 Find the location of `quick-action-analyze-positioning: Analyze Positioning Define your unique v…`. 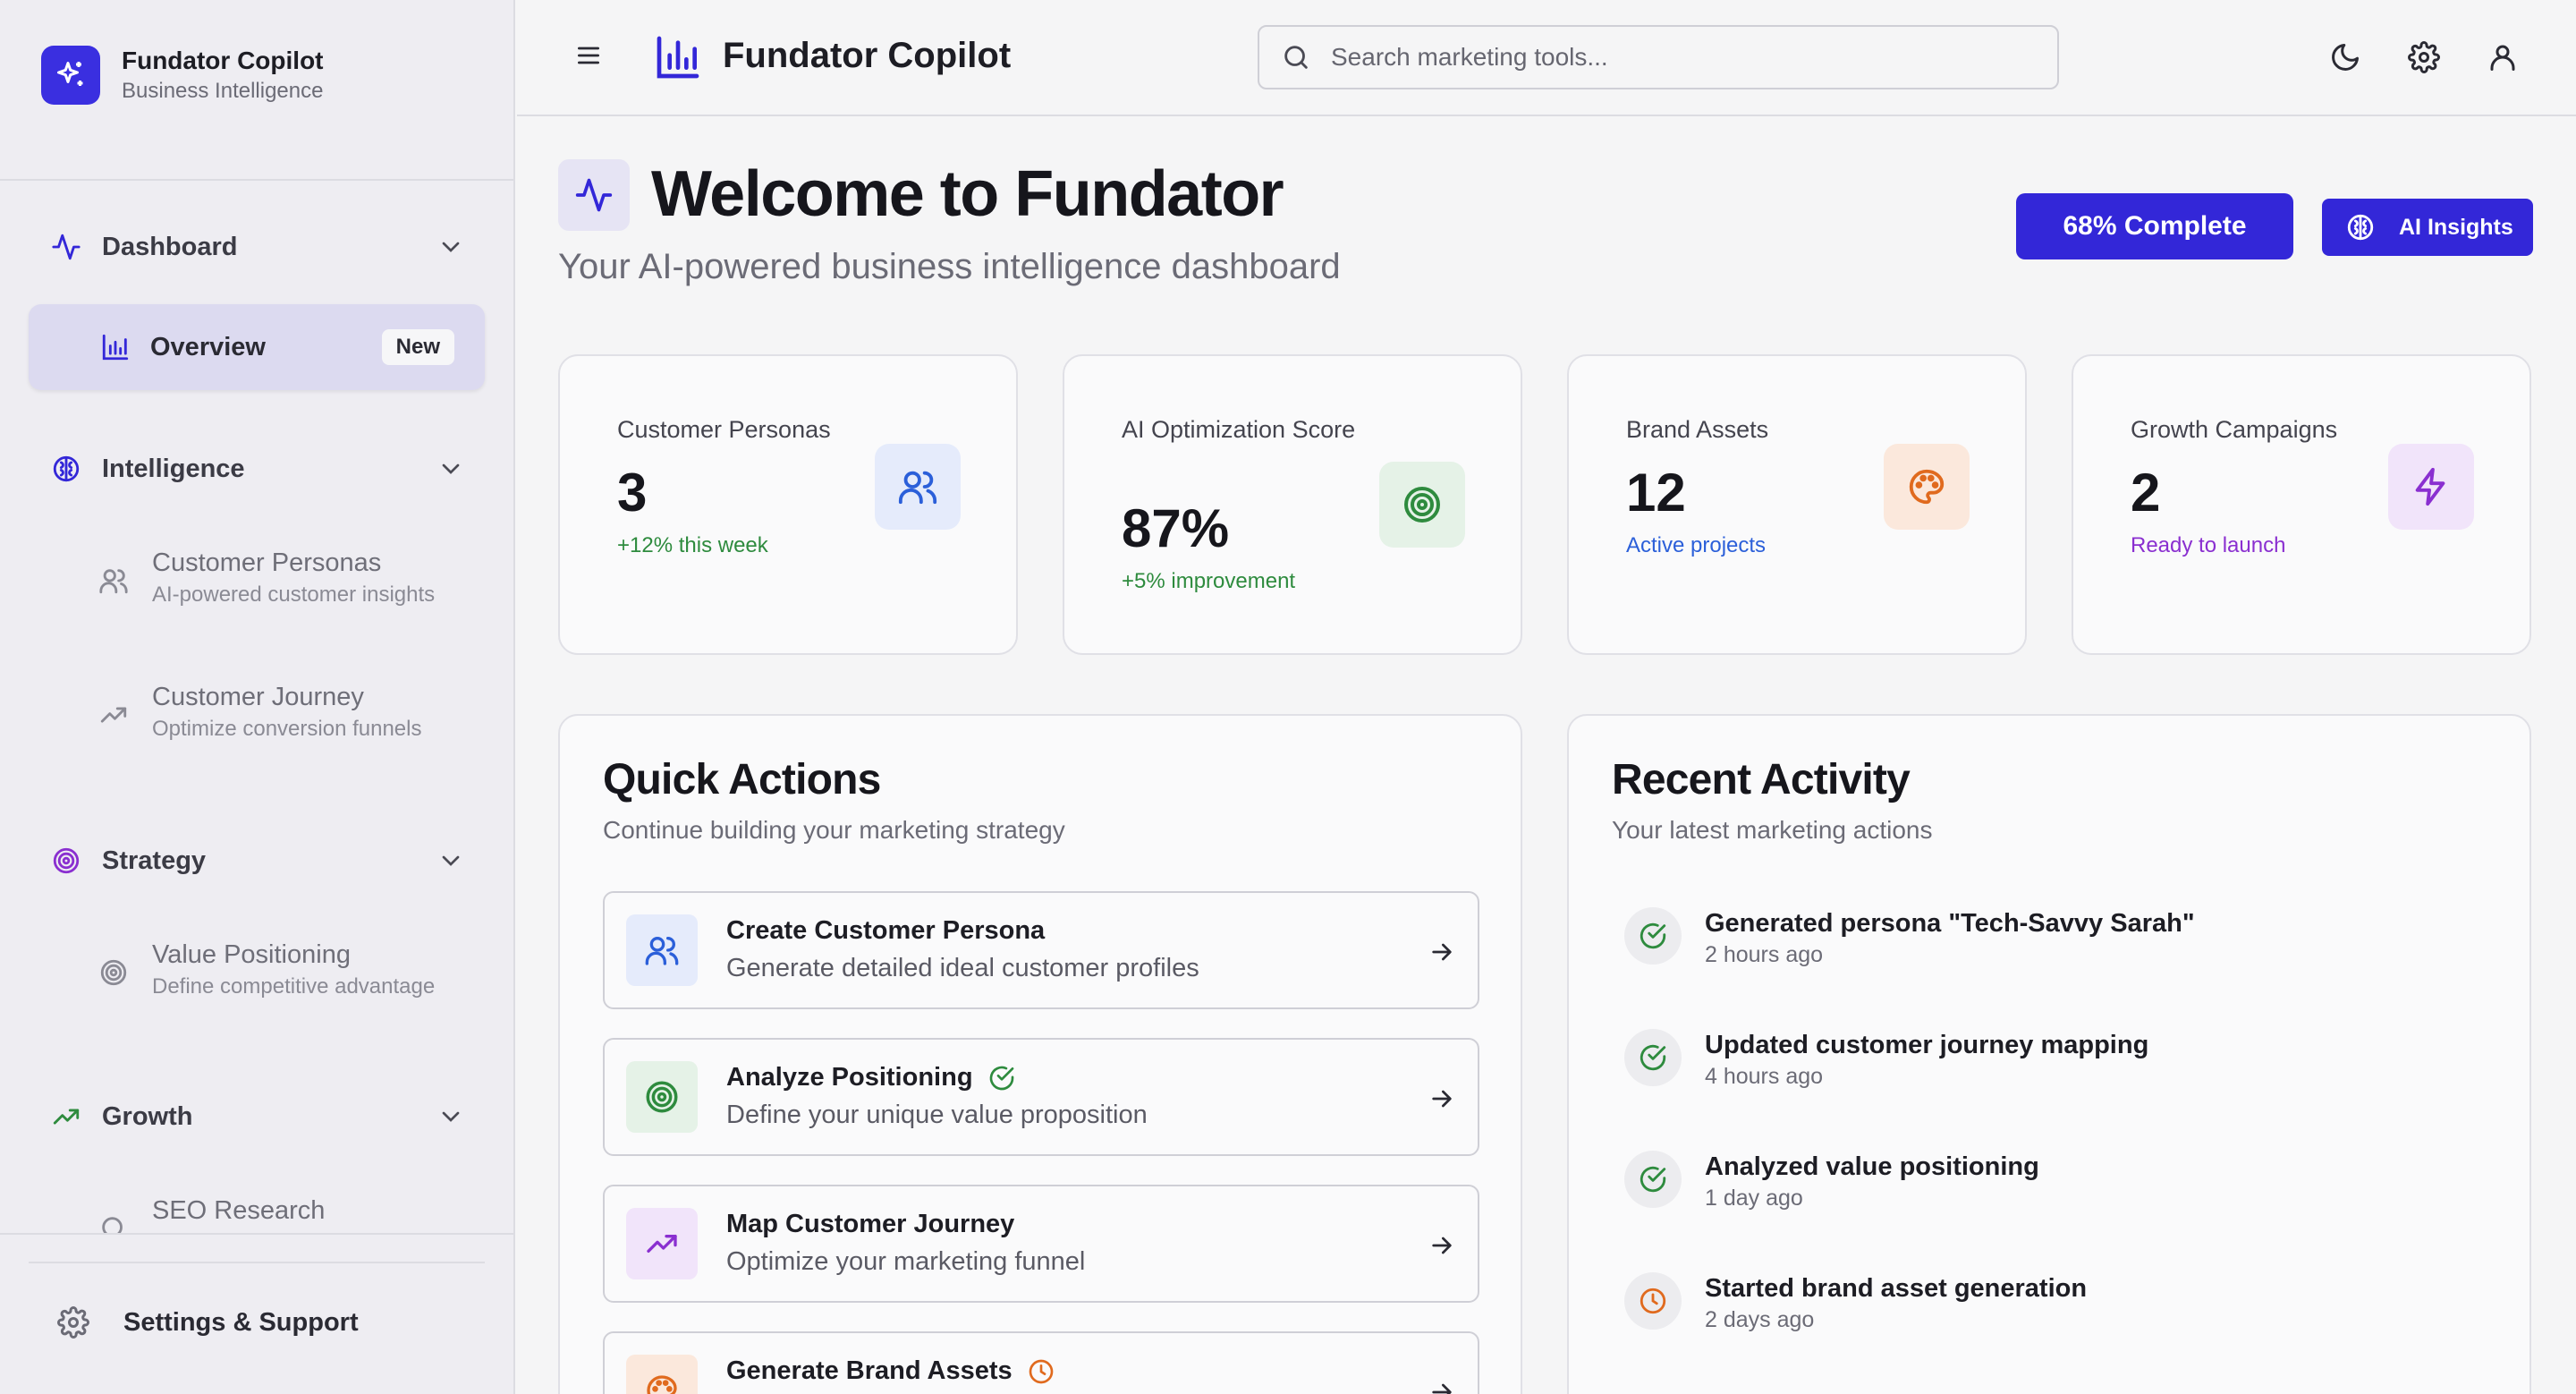

quick-action-analyze-positioning: Analyze Positioning Define your unique v… is located at coordinates (1041, 1097).